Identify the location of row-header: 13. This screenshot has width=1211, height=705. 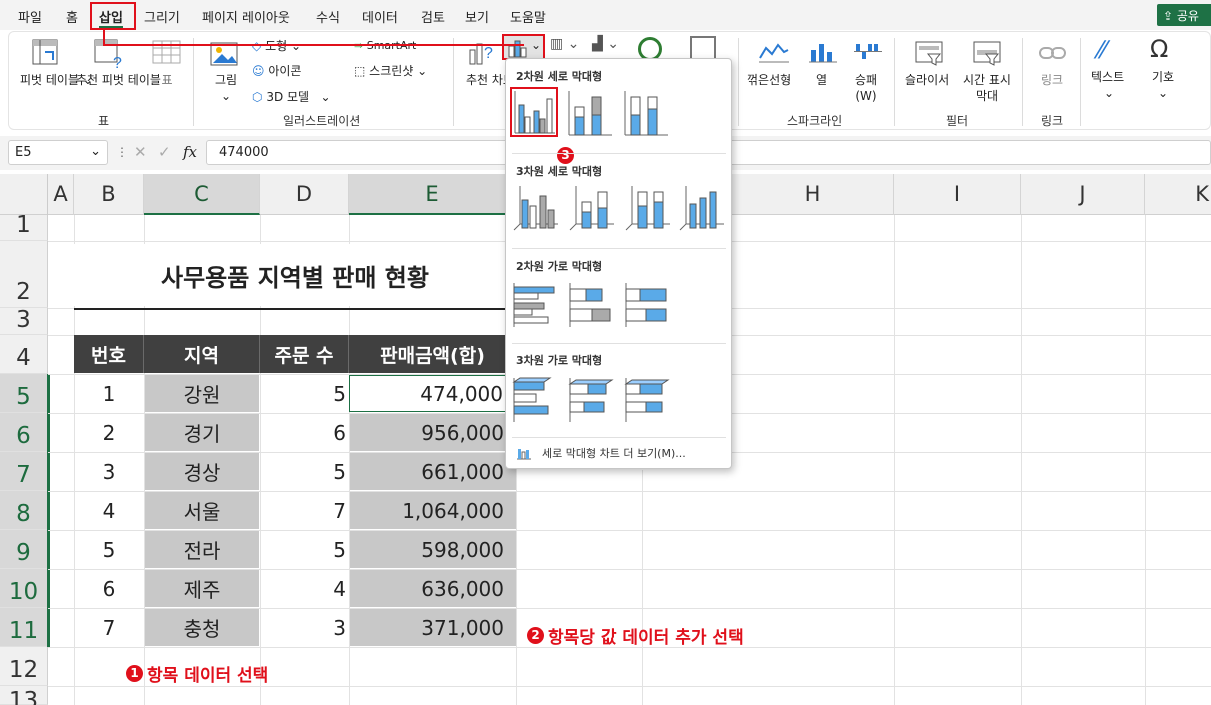
(24, 695).